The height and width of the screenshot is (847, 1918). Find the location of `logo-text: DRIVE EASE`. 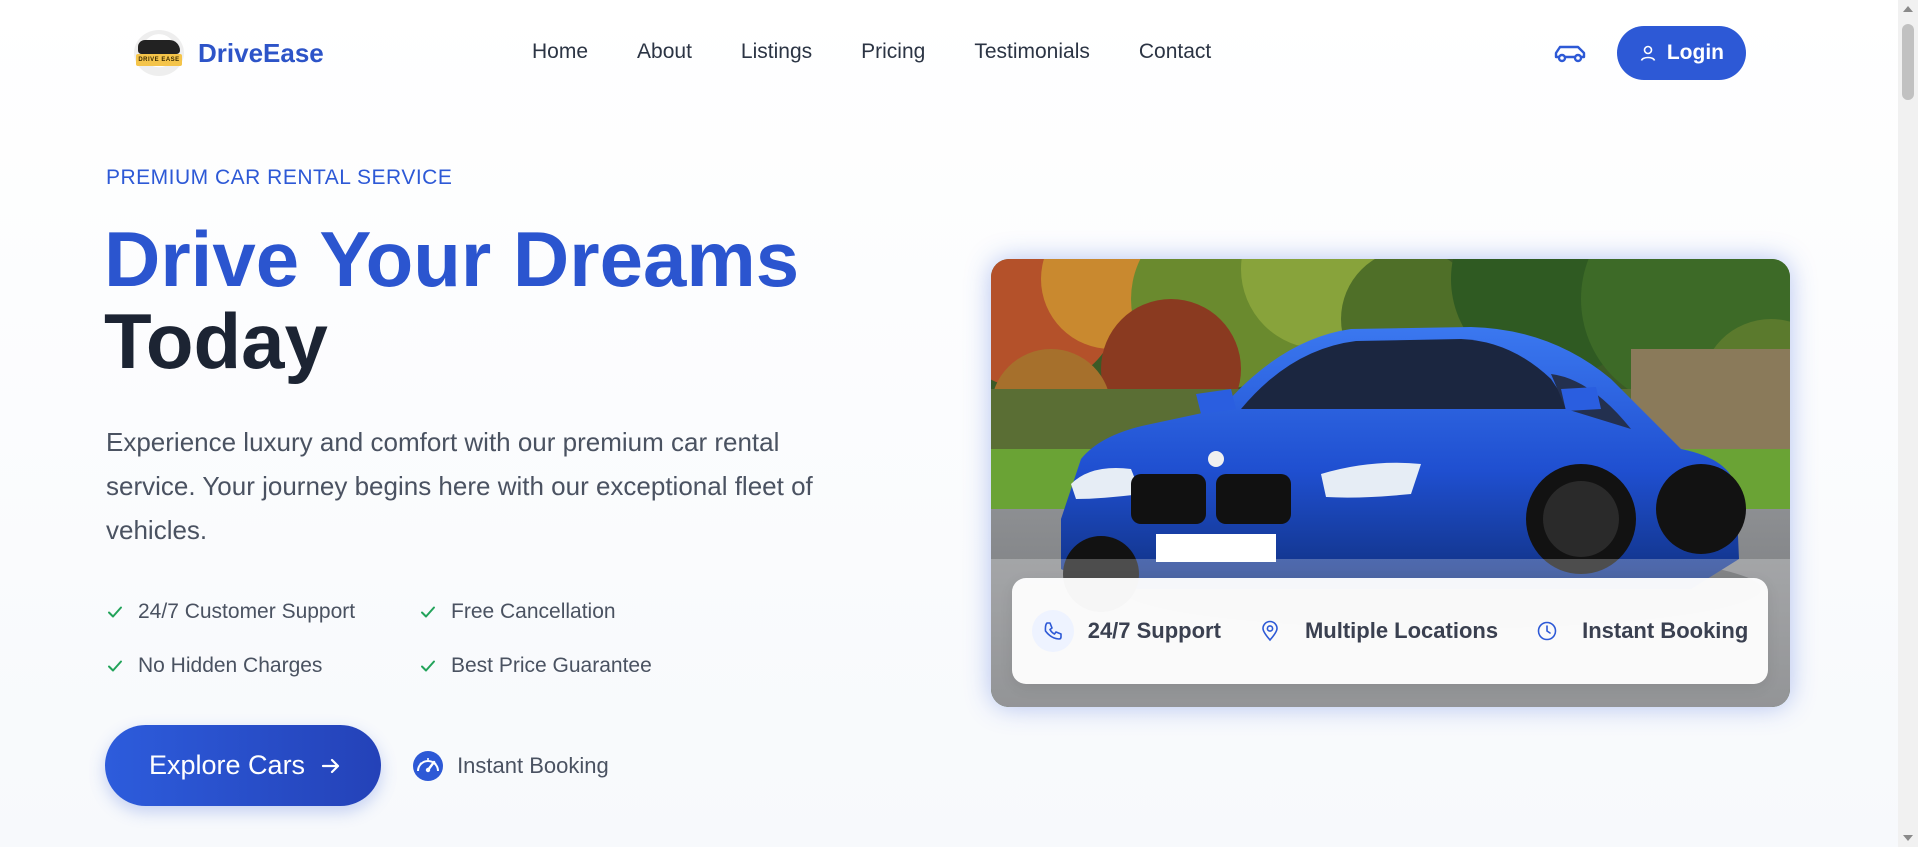

logo-text: DRIVE EASE is located at coordinates (159, 60).